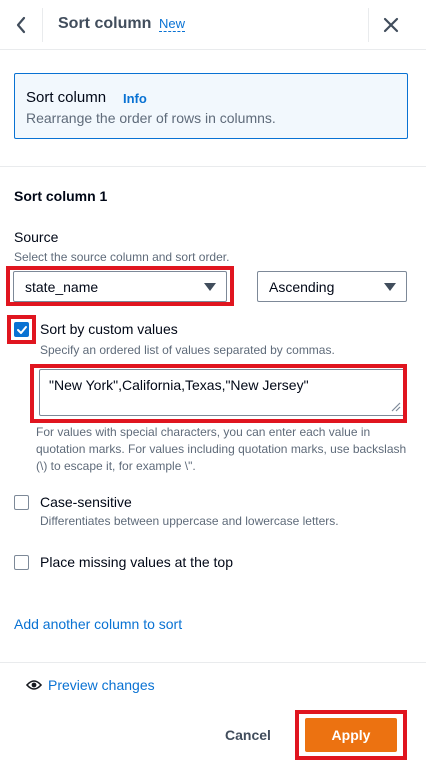  I want to click on back-button, so click(21, 25).